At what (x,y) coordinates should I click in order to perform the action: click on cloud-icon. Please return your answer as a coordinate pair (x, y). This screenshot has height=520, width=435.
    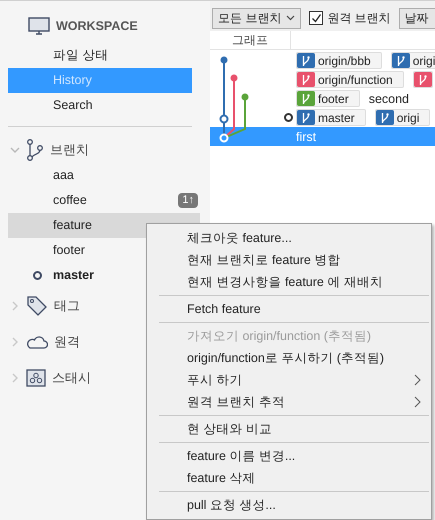
    Looking at the image, I should click on (37, 342).